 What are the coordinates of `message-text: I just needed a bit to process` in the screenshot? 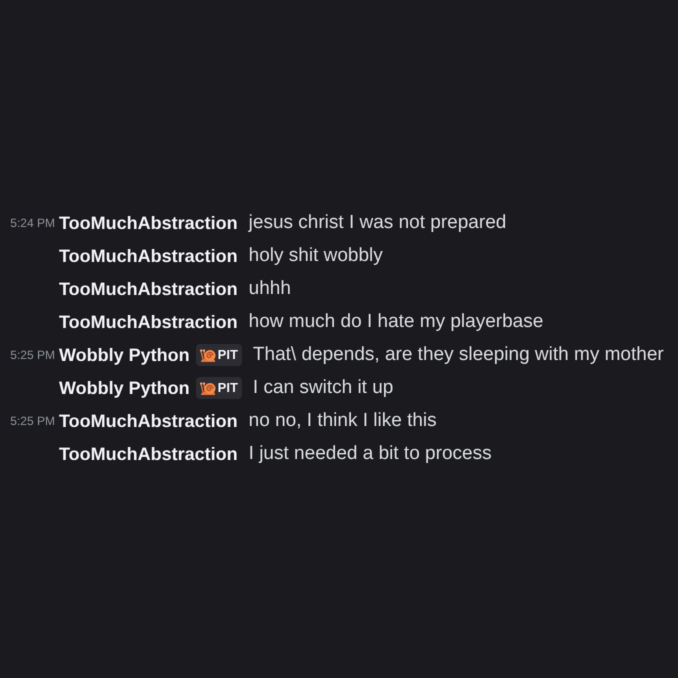 It's located at (370, 454).